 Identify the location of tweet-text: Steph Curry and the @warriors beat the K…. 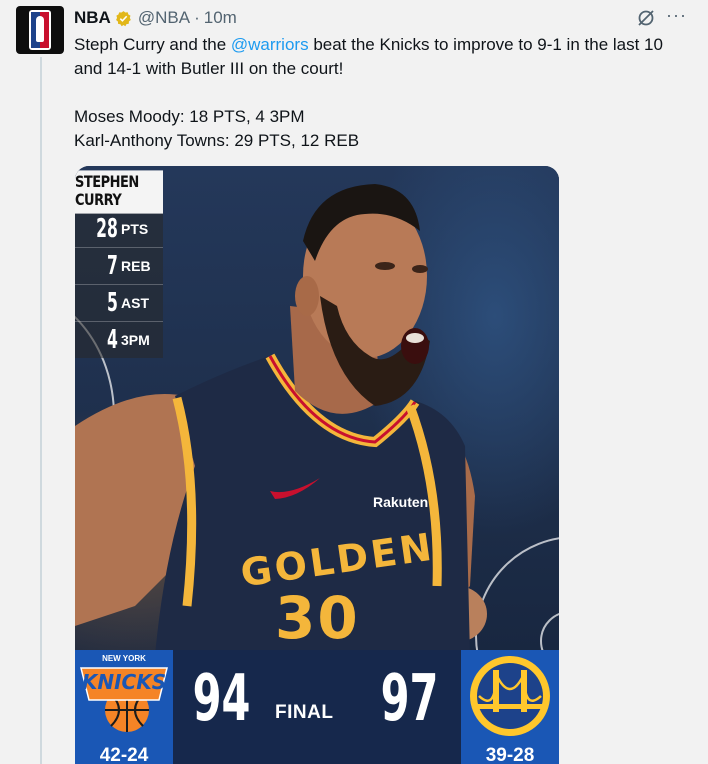
(385, 93).